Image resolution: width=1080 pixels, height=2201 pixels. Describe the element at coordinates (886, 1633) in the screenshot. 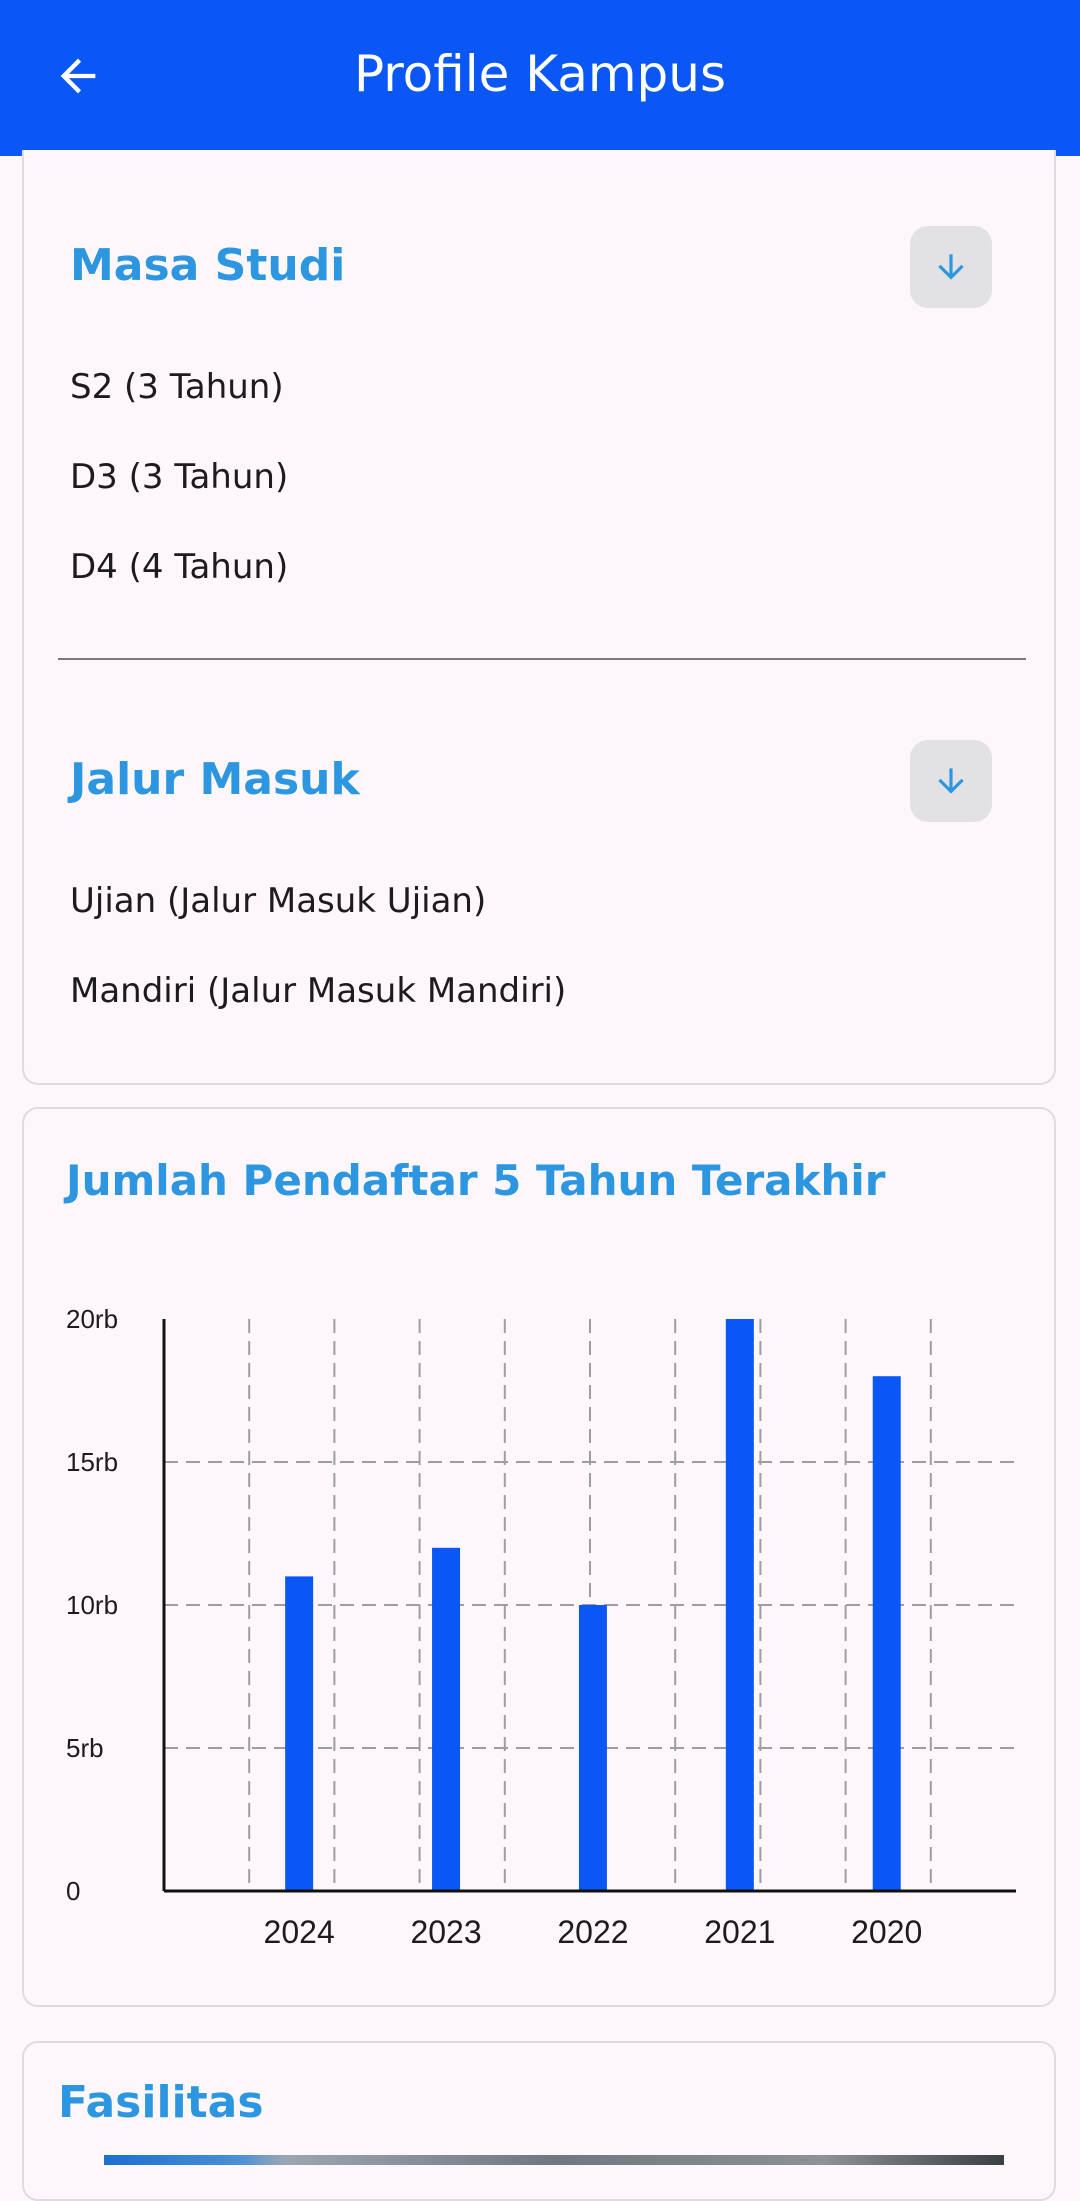

I see `bar-2020` at that location.